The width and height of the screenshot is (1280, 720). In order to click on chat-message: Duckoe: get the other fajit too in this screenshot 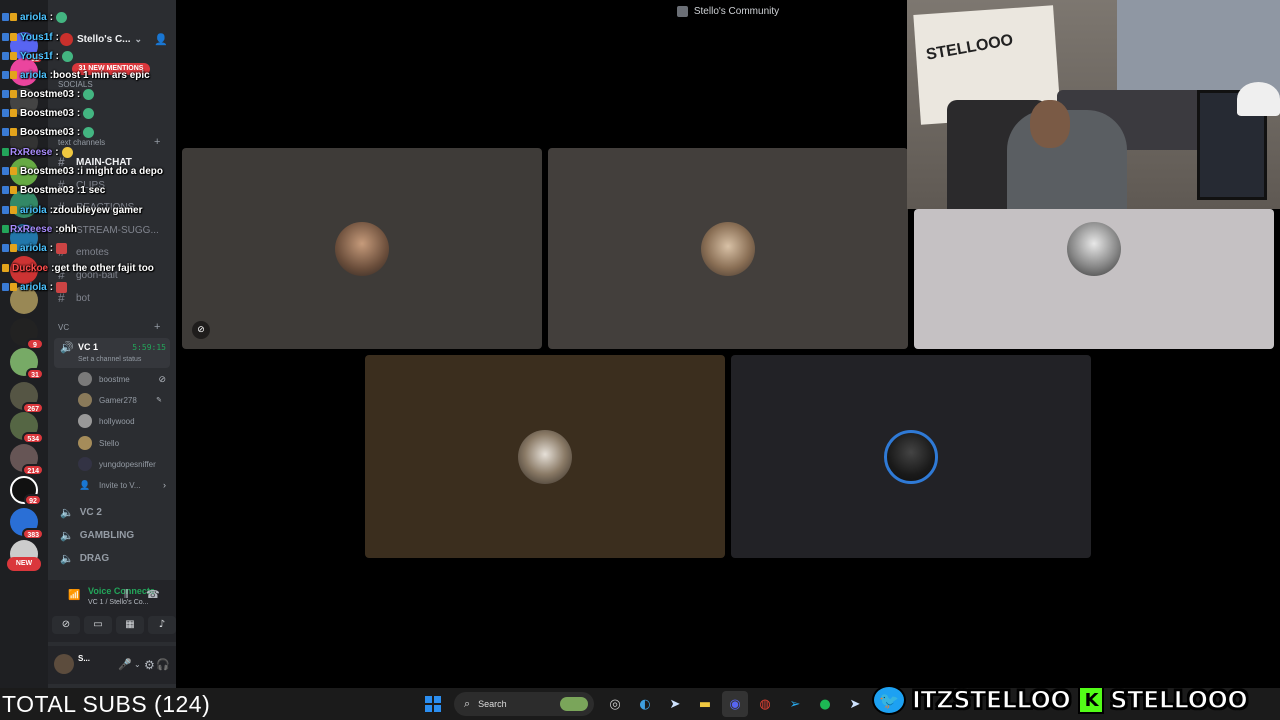, I will do `click(78, 268)`.